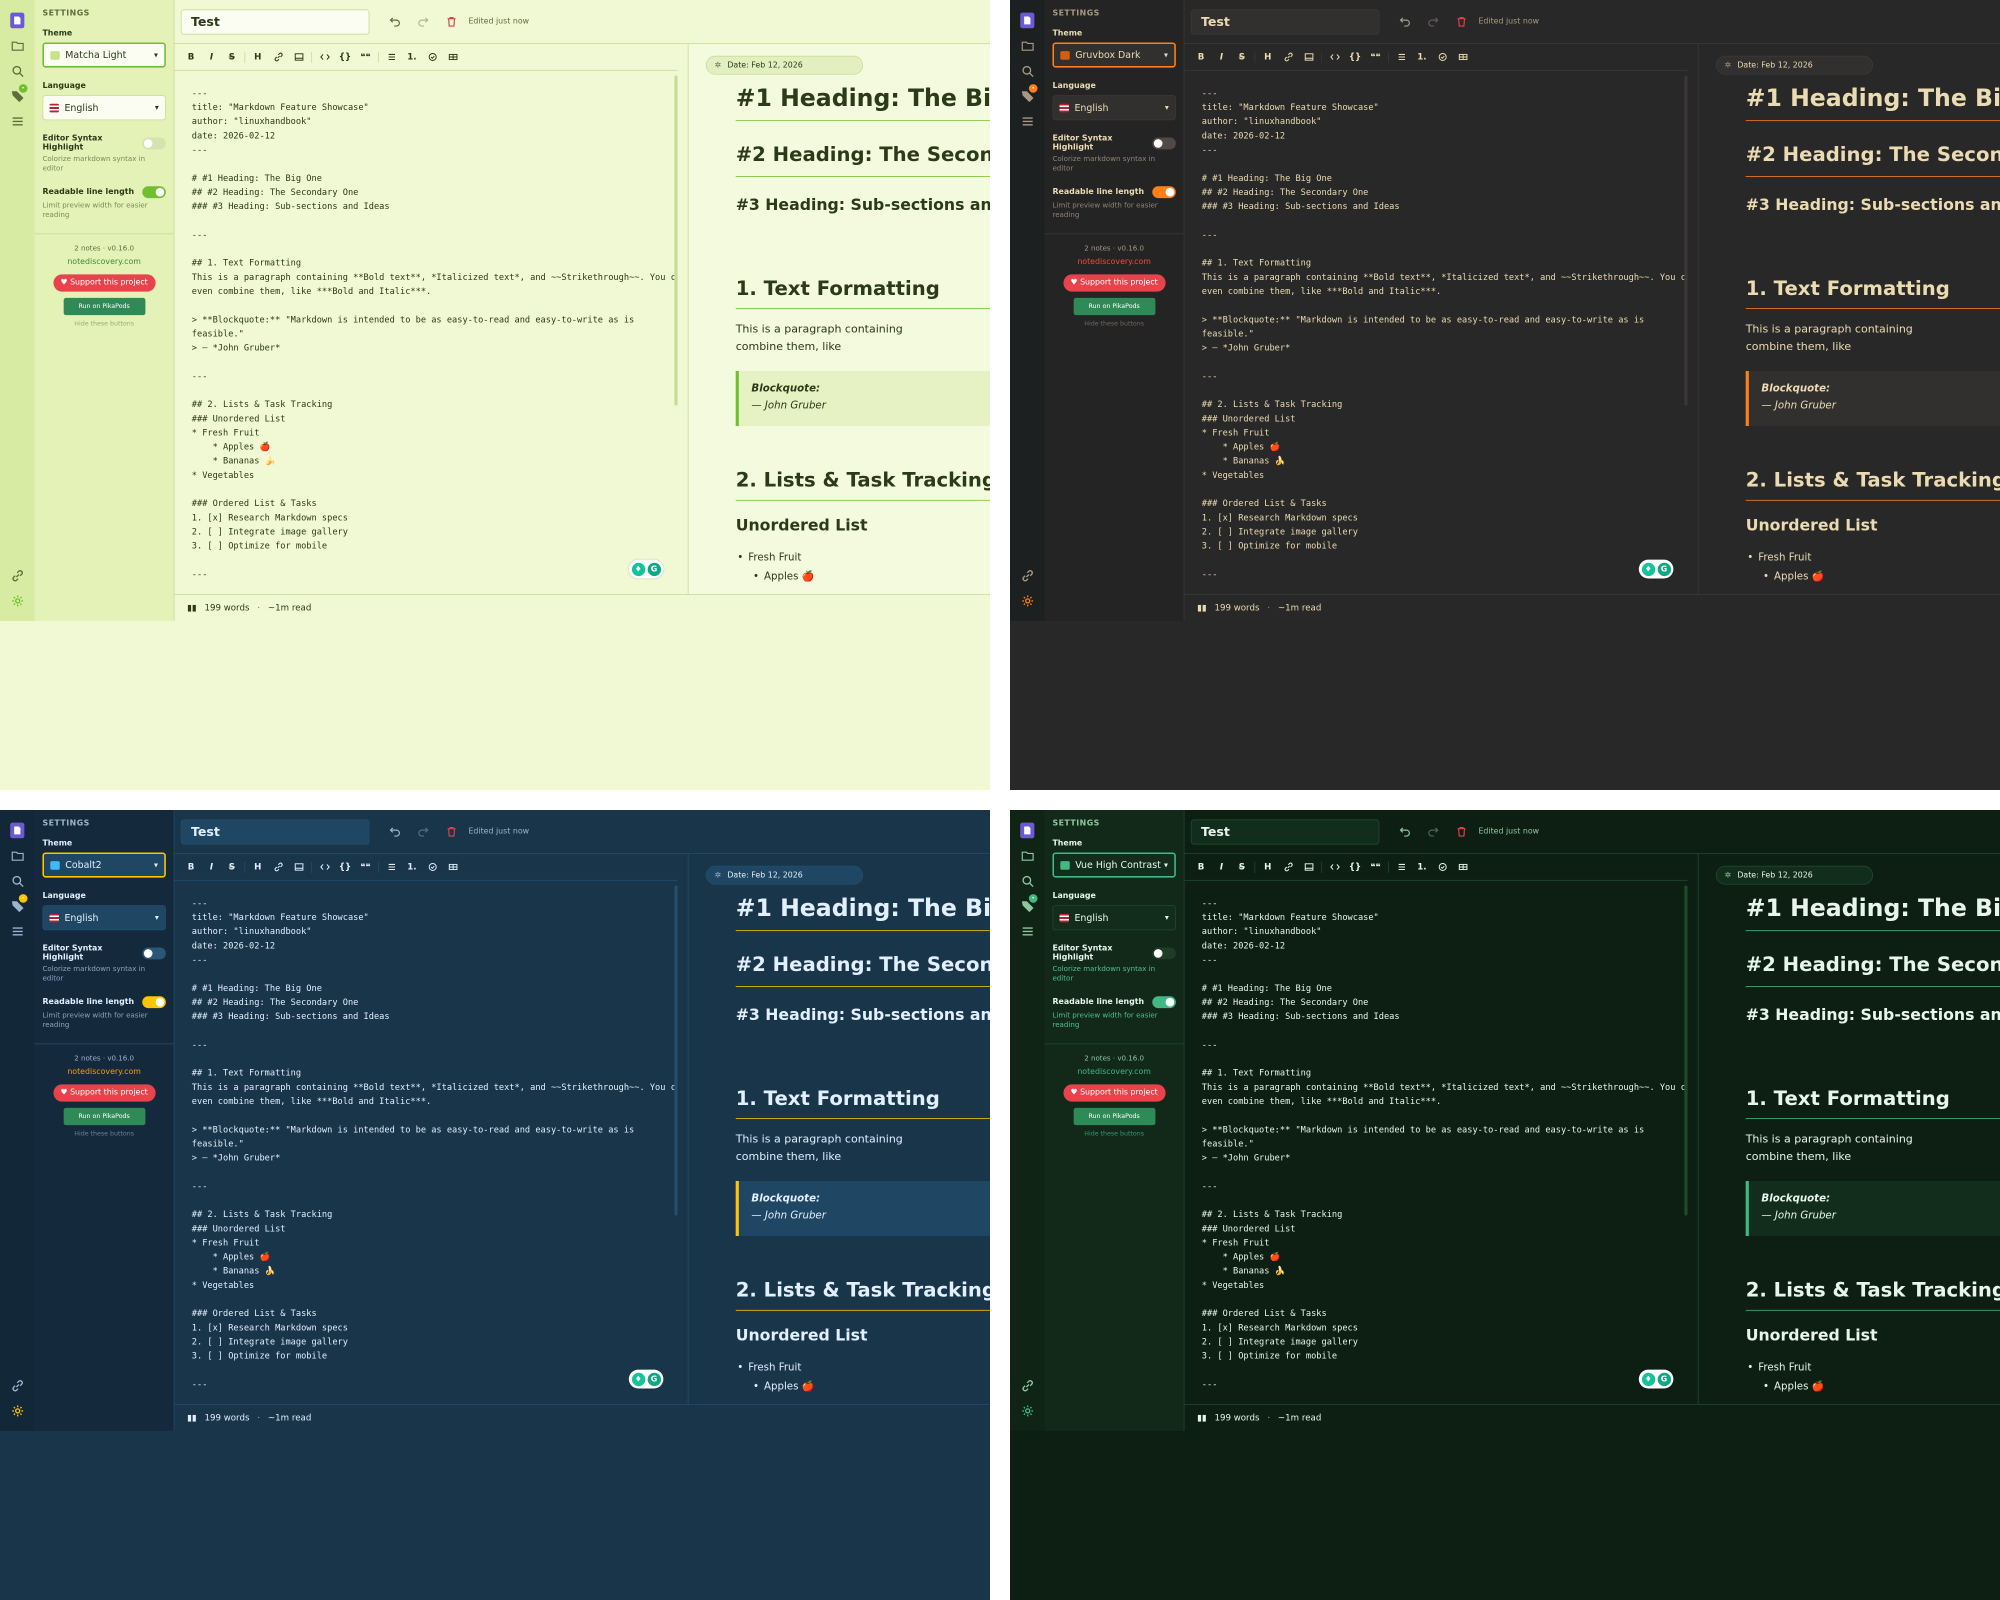 The image size is (2000, 1600). I want to click on support-project-button: ♥ Support this project, so click(1114, 1092).